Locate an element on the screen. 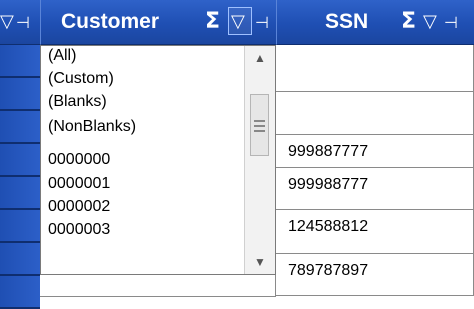  ssn-cell: 999988777 is located at coordinates (375, 189).